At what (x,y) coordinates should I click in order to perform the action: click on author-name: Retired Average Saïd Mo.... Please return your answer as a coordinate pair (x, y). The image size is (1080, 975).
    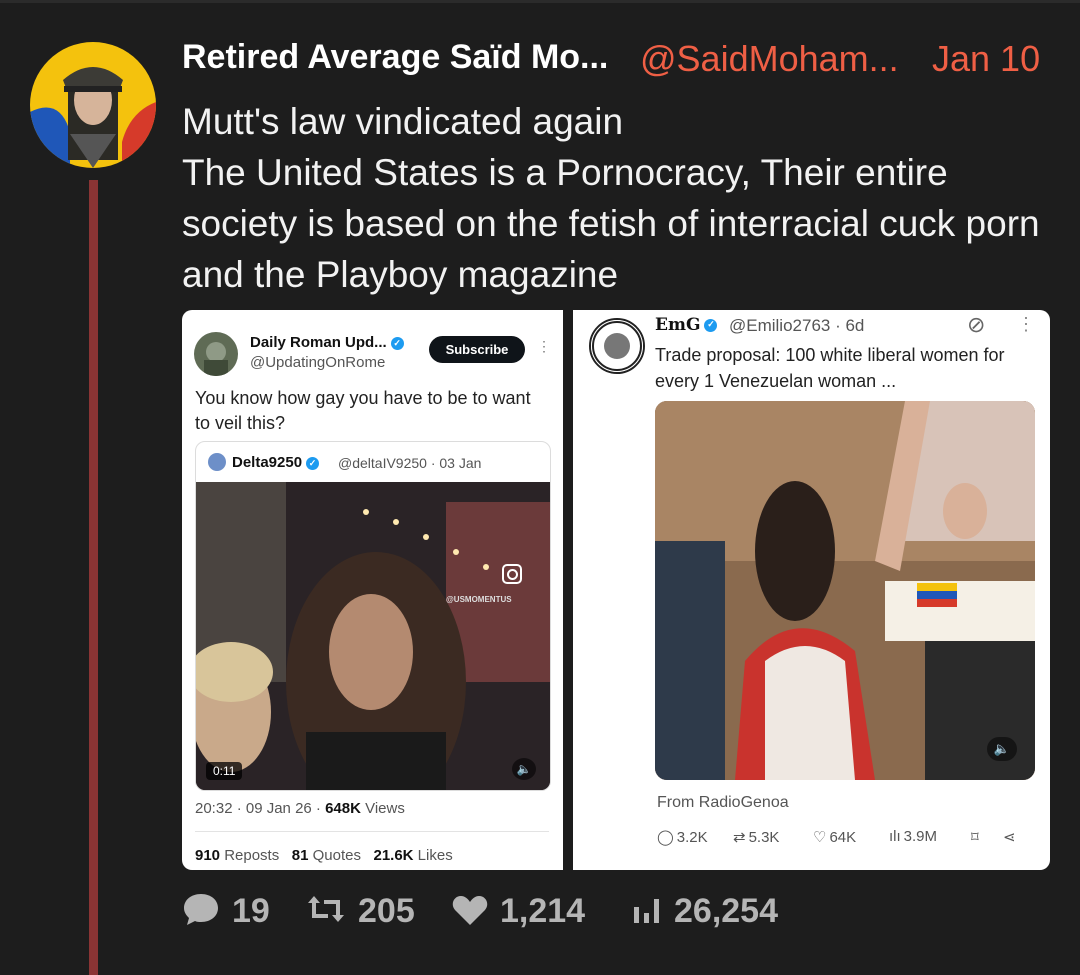
    Looking at the image, I should click on (395, 57).